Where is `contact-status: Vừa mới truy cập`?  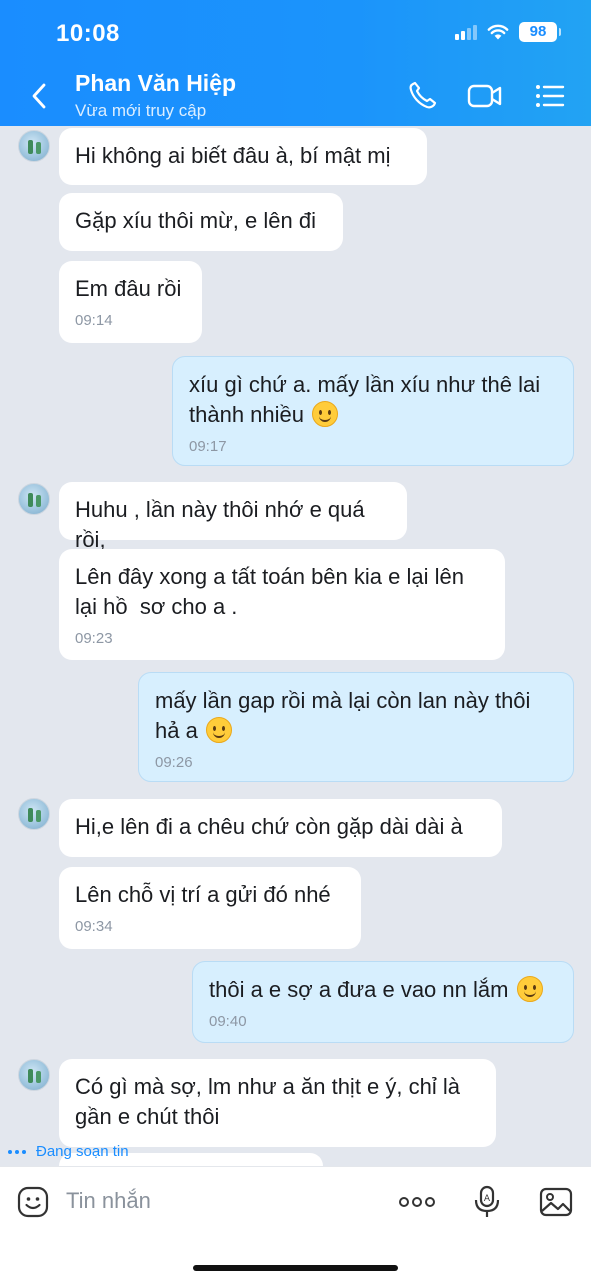
contact-status: Vừa mới truy cập is located at coordinates (141, 110).